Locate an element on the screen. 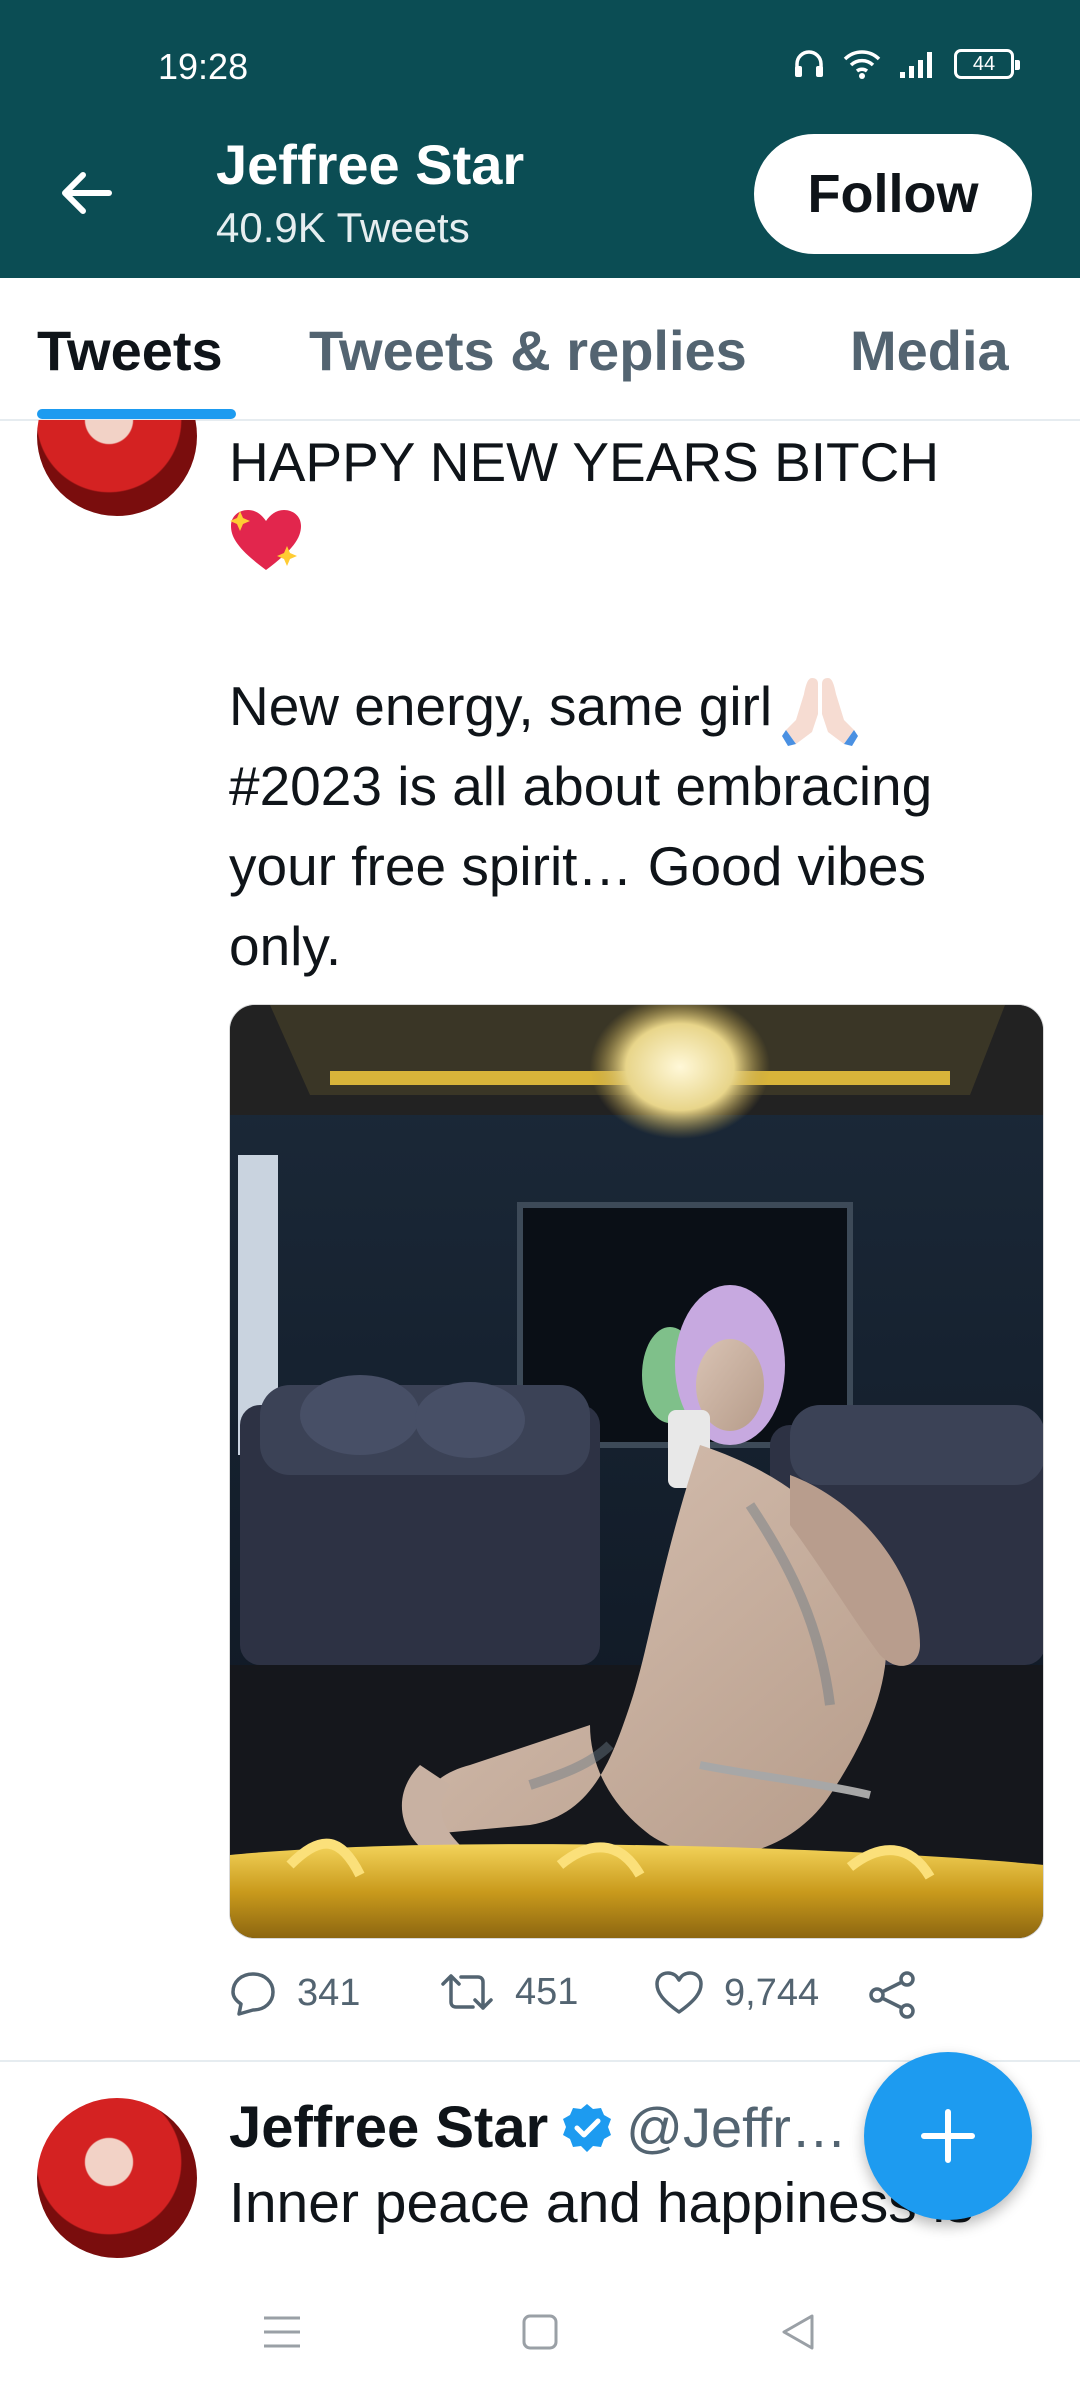  signal-icon is located at coordinates (916, 65).